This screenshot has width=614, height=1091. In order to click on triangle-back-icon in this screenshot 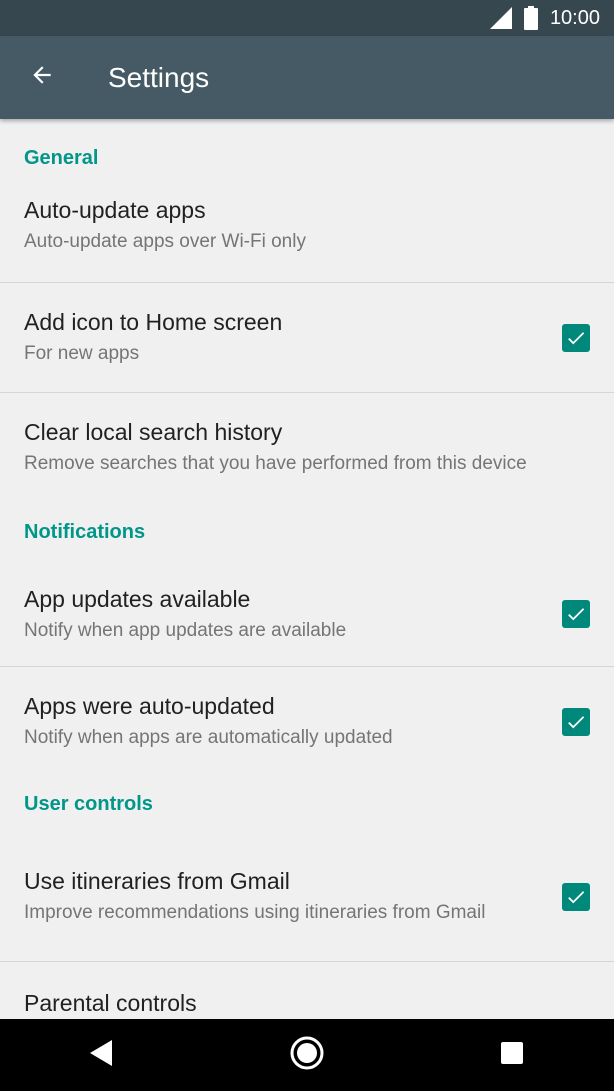, I will do `click(102, 1055)`.